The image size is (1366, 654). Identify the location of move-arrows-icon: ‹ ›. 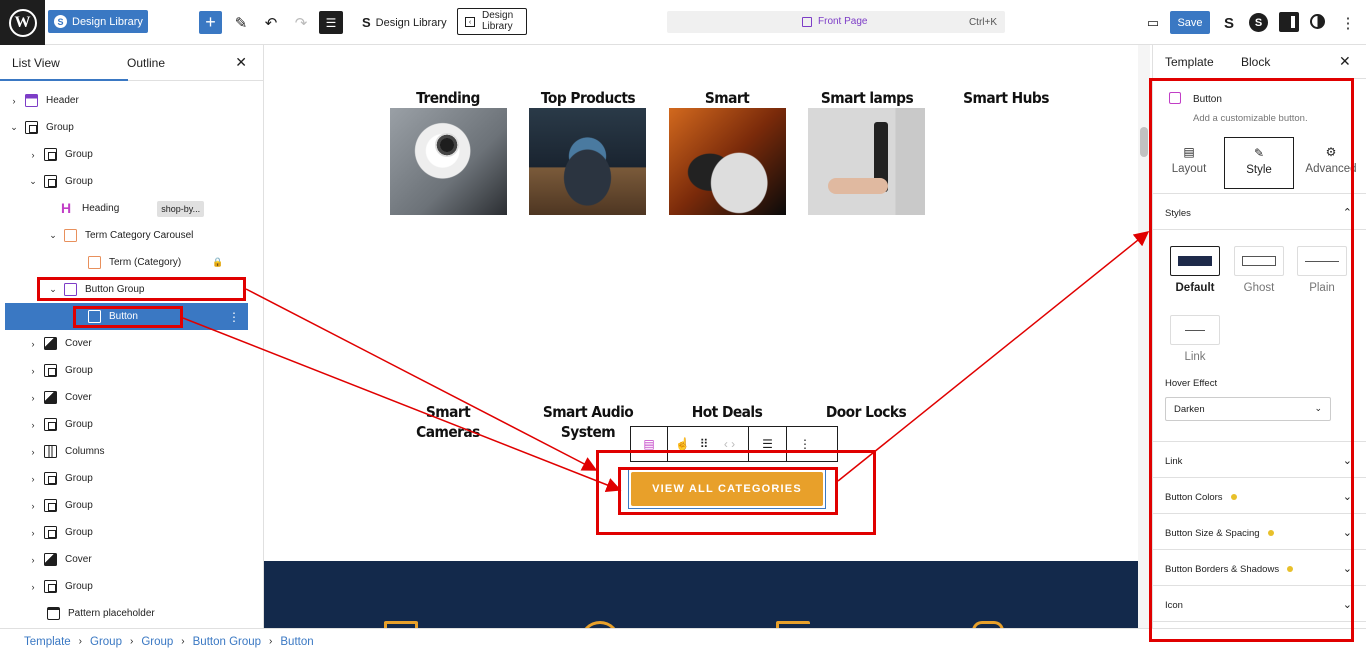
(730, 444).